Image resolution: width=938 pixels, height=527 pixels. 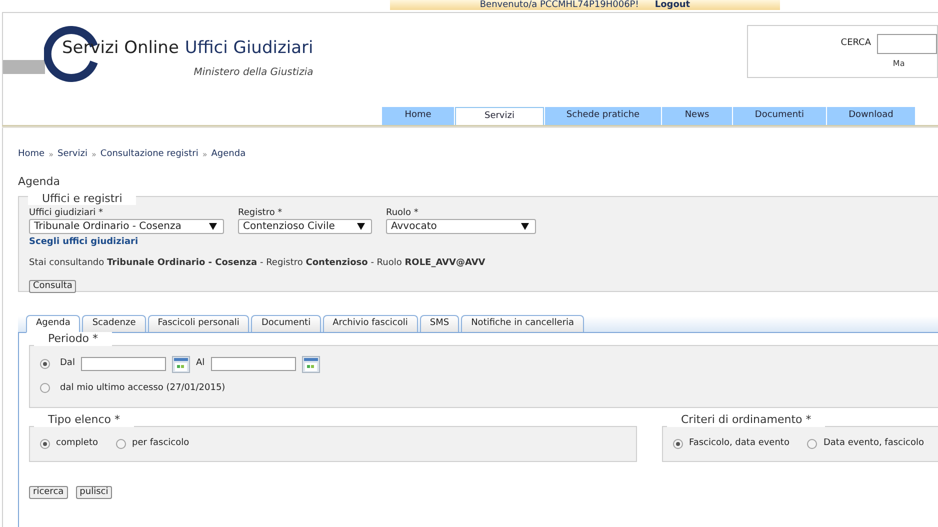 I want to click on option-label: Data evento, fascicolo, so click(x=873, y=443).